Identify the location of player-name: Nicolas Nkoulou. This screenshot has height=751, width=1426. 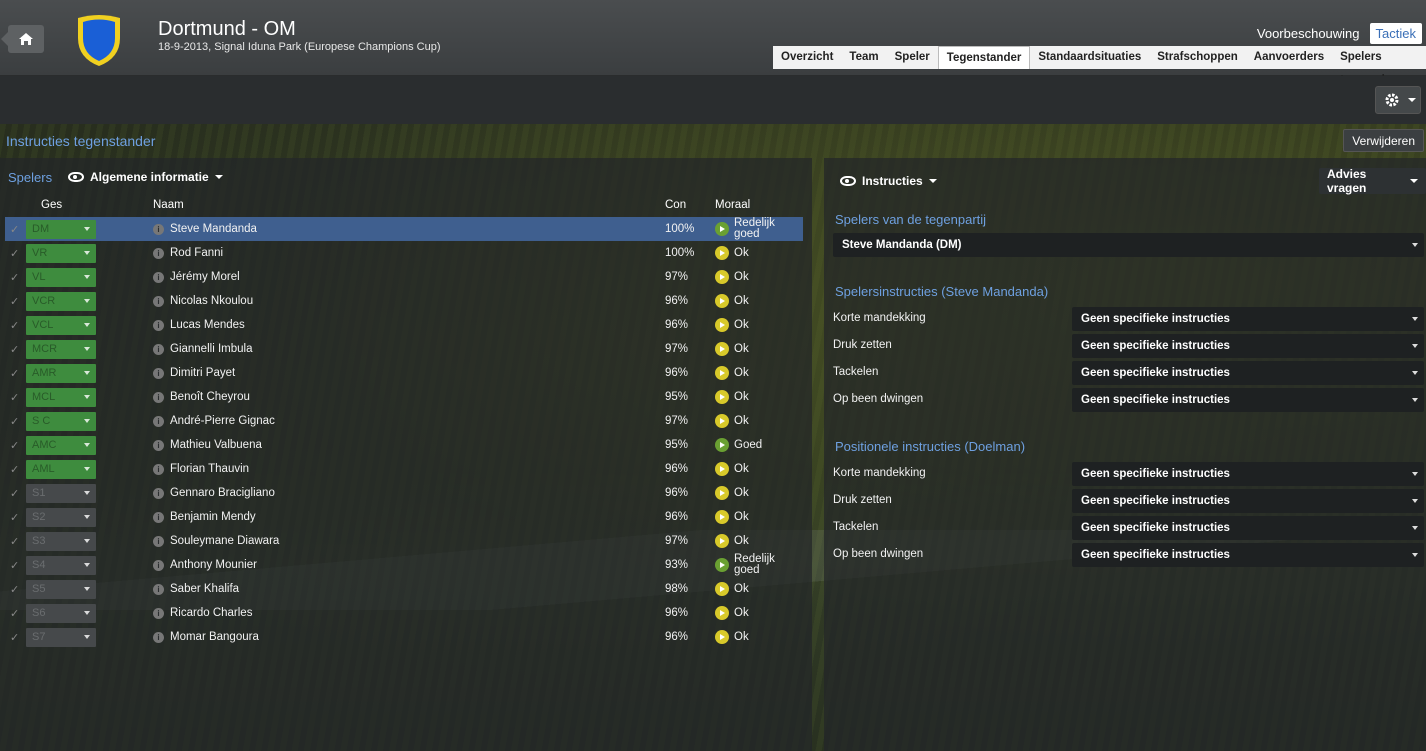
(211, 301).